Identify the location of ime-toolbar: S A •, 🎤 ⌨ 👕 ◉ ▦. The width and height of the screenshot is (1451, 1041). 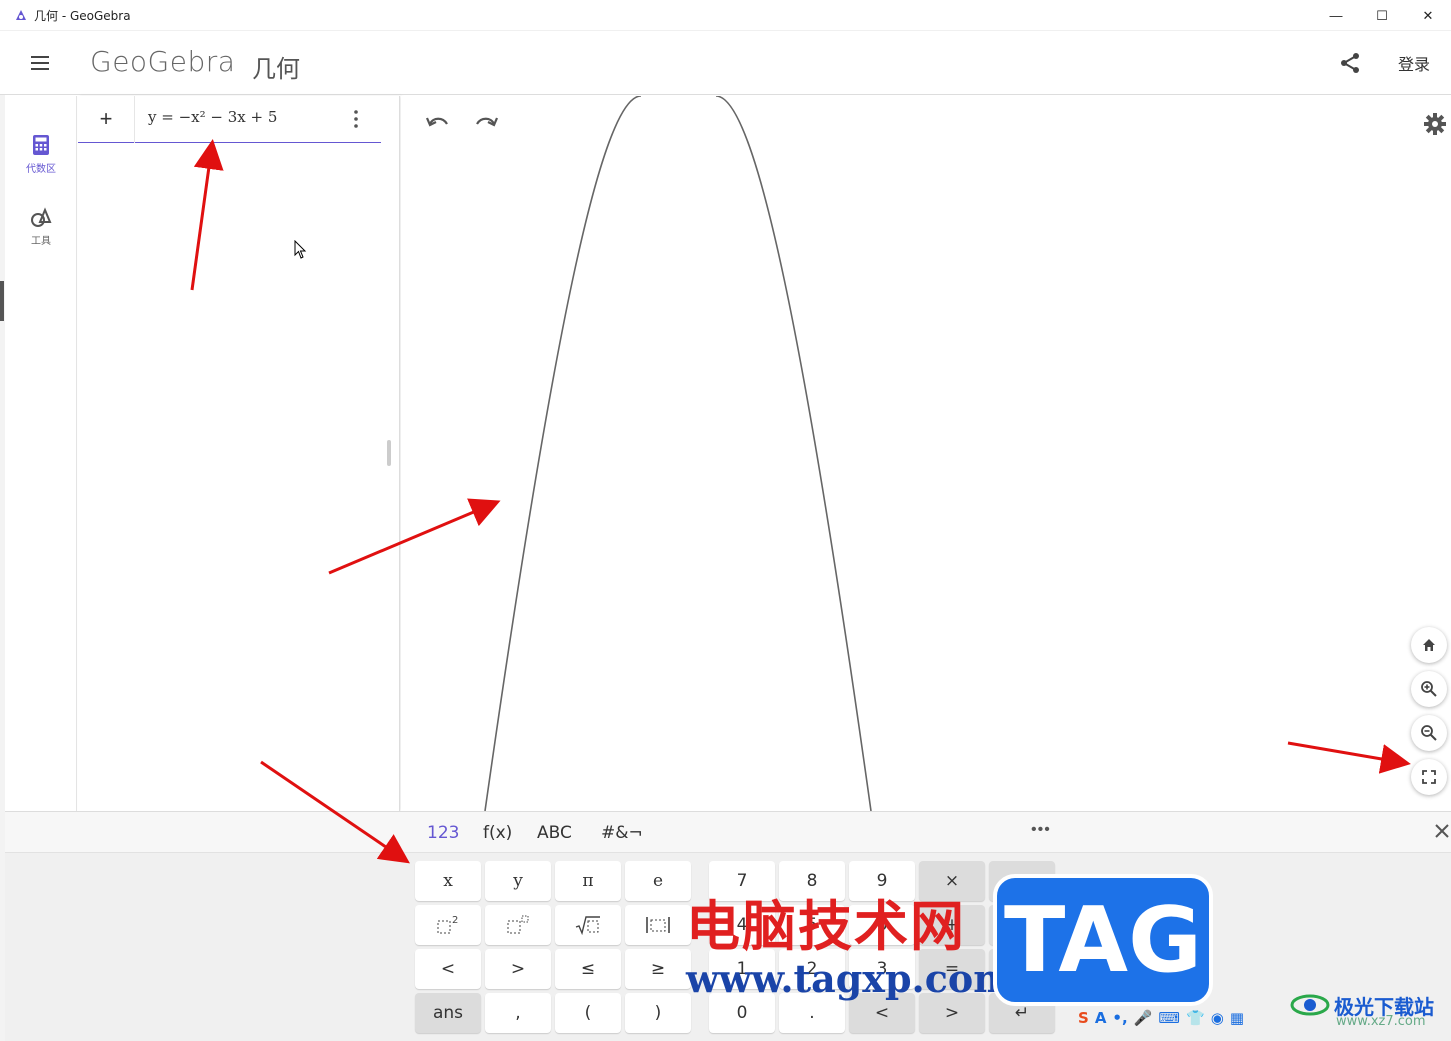
(1161, 1018).